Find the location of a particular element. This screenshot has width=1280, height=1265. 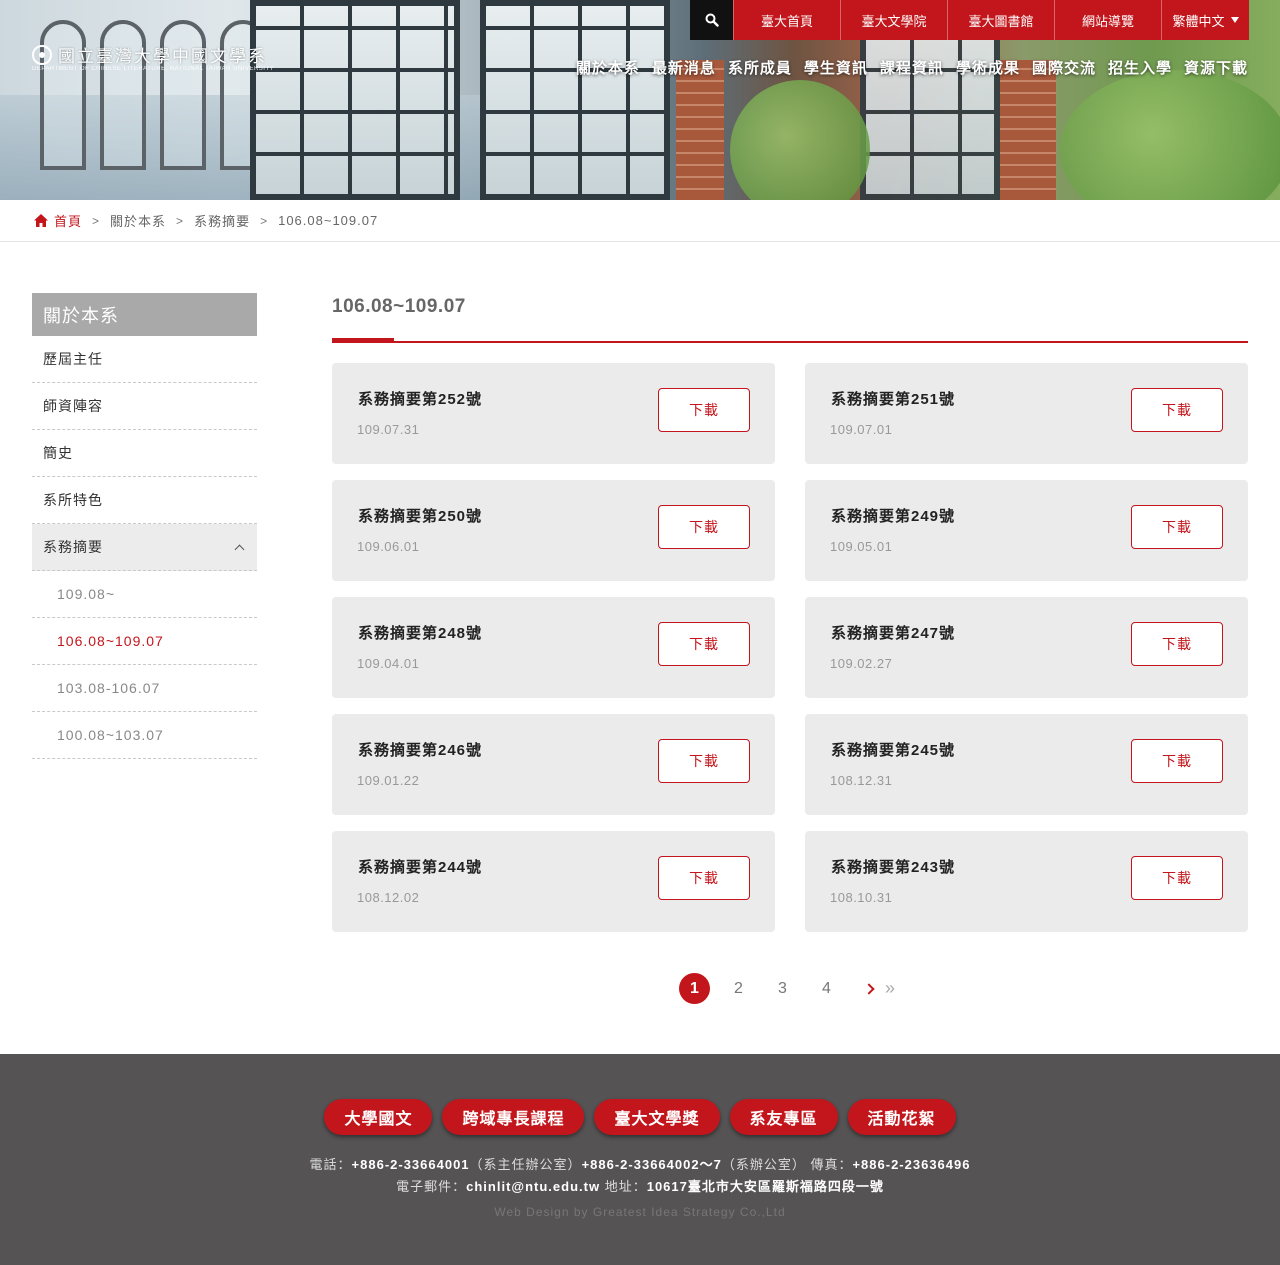

title-divider-accent is located at coordinates (363, 340).